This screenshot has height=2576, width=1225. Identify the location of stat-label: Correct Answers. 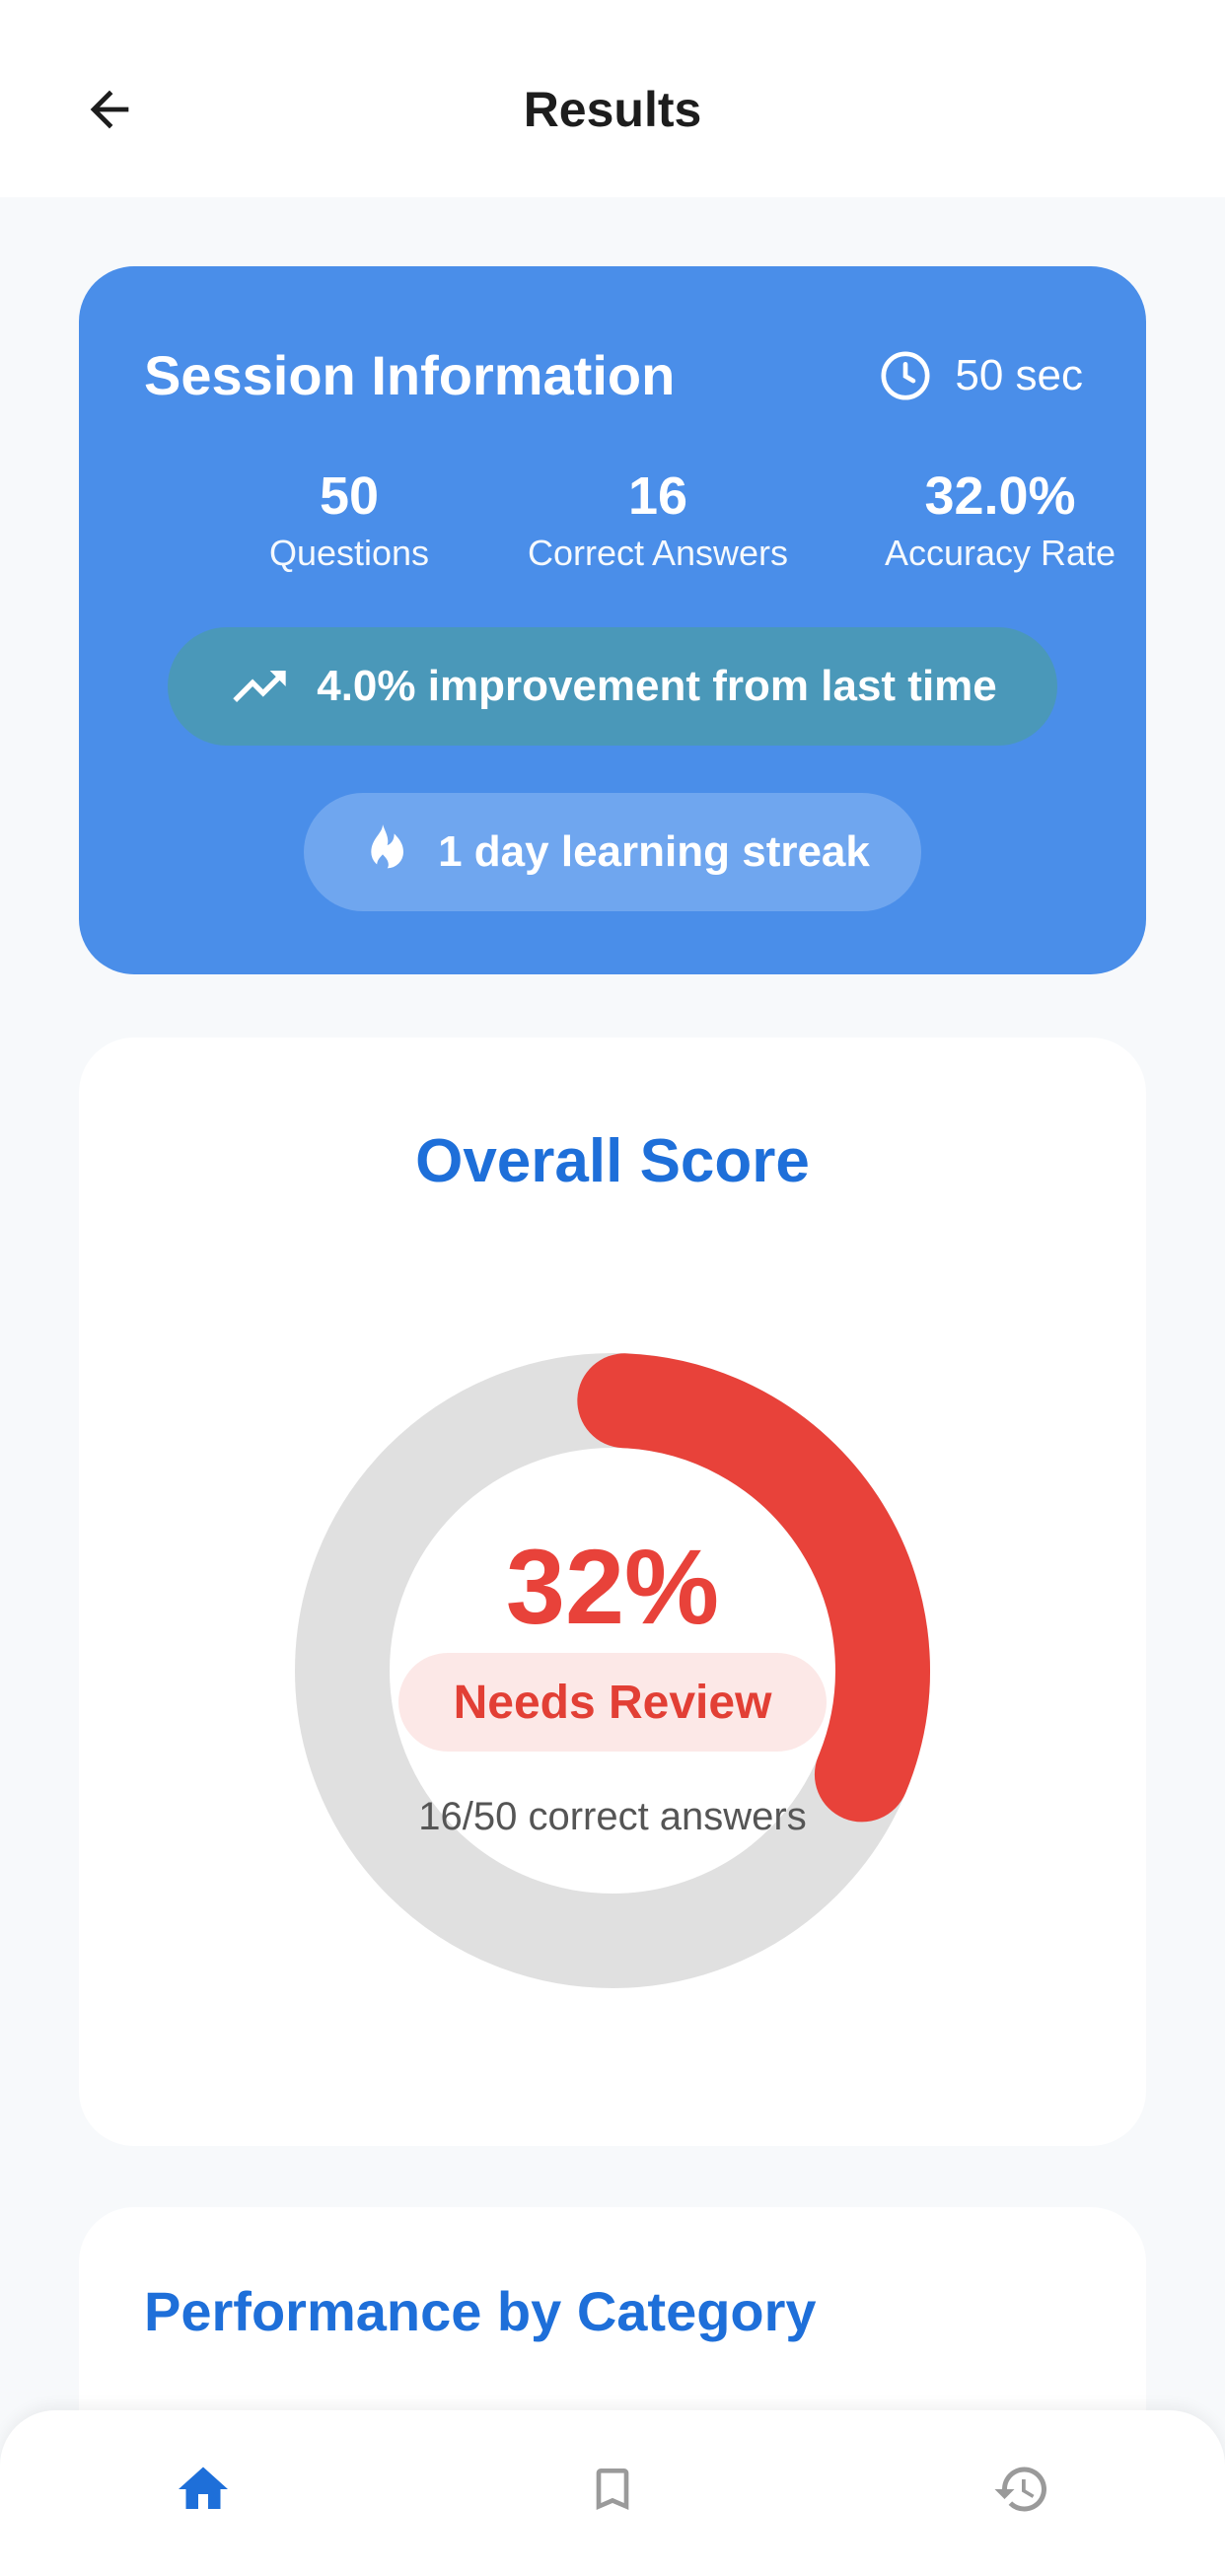
(658, 553).